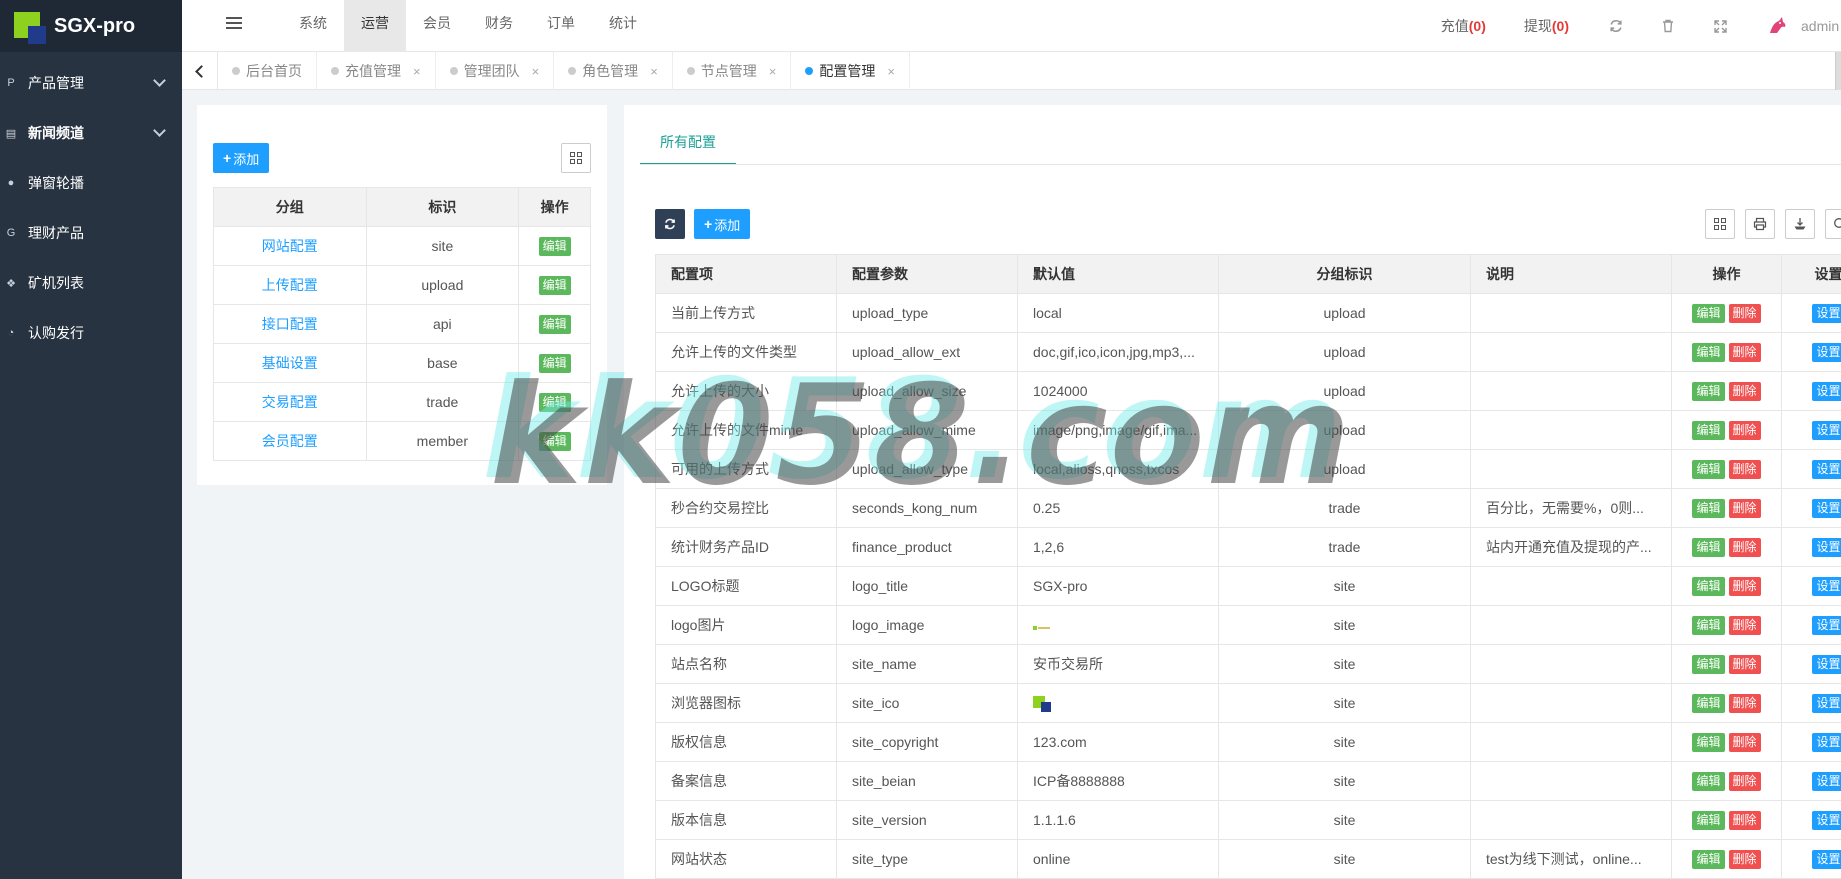  I want to click on sidebar-item: ◔ 认购发行, so click(91, 333).